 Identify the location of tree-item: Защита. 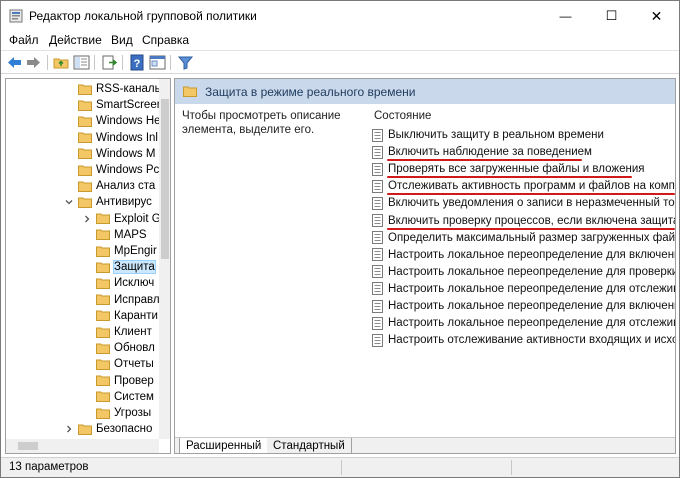
(126, 267).